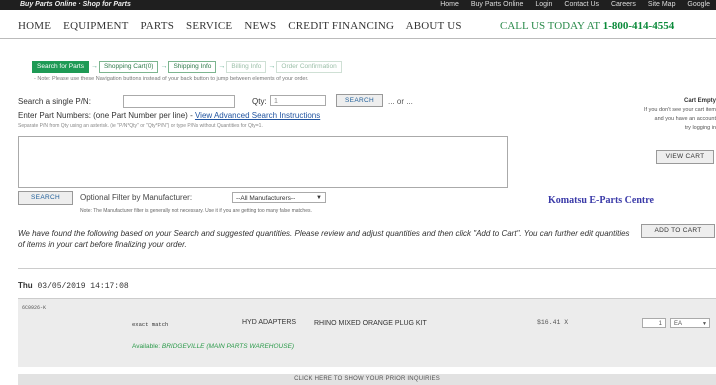 The width and height of the screenshot is (716, 385). Describe the element at coordinates (601, 200) in the screenshot. I see `komatsu-eparts-link: Komatsu E-Parts Centre` at that location.